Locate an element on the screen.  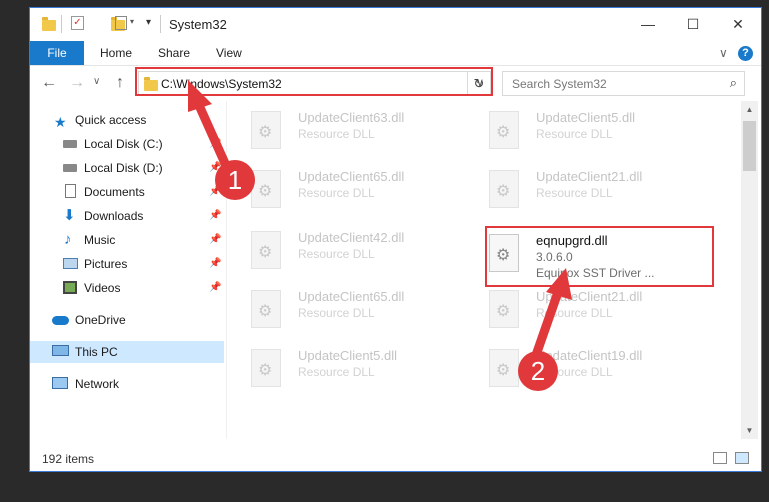
step-badge-2: 2 is located at coordinates (538, 371).